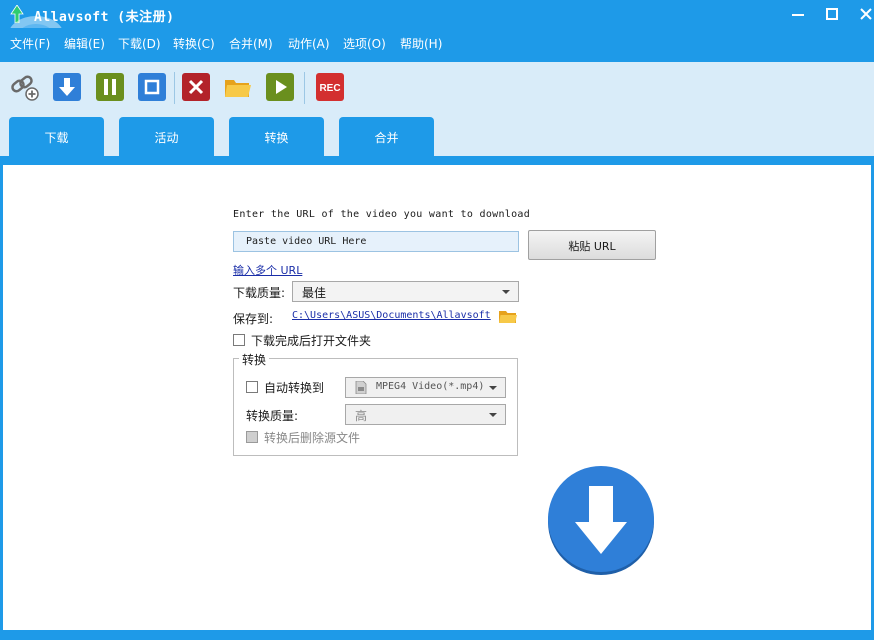 This screenshot has width=874, height=640. I want to click on maximize-button, so click(832, 14).